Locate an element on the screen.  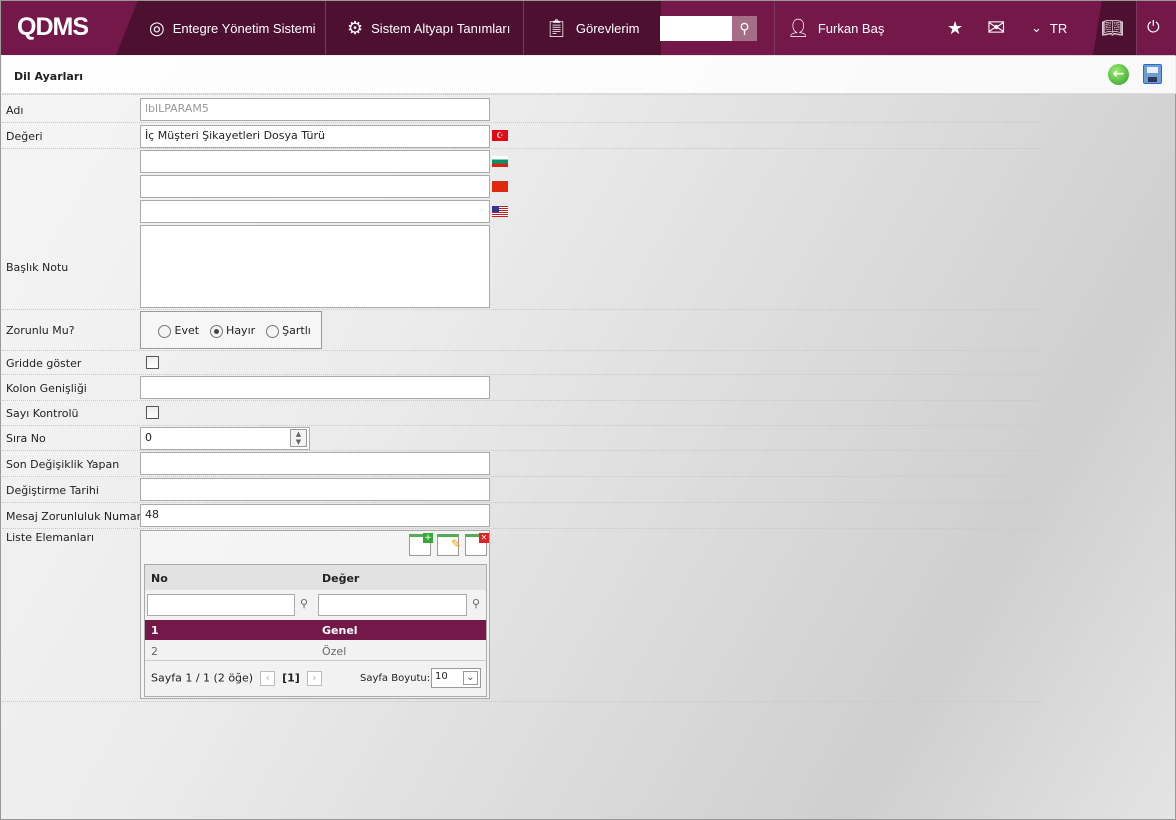
add-row-icon: + is located at coordinates (421, 544).